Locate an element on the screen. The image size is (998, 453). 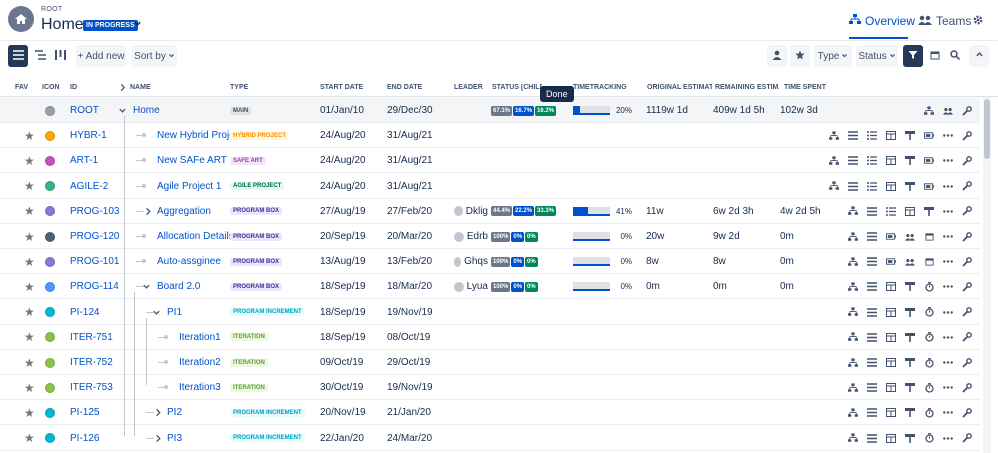
item-id-link: PI-124 is located at coordinates (84, 312).